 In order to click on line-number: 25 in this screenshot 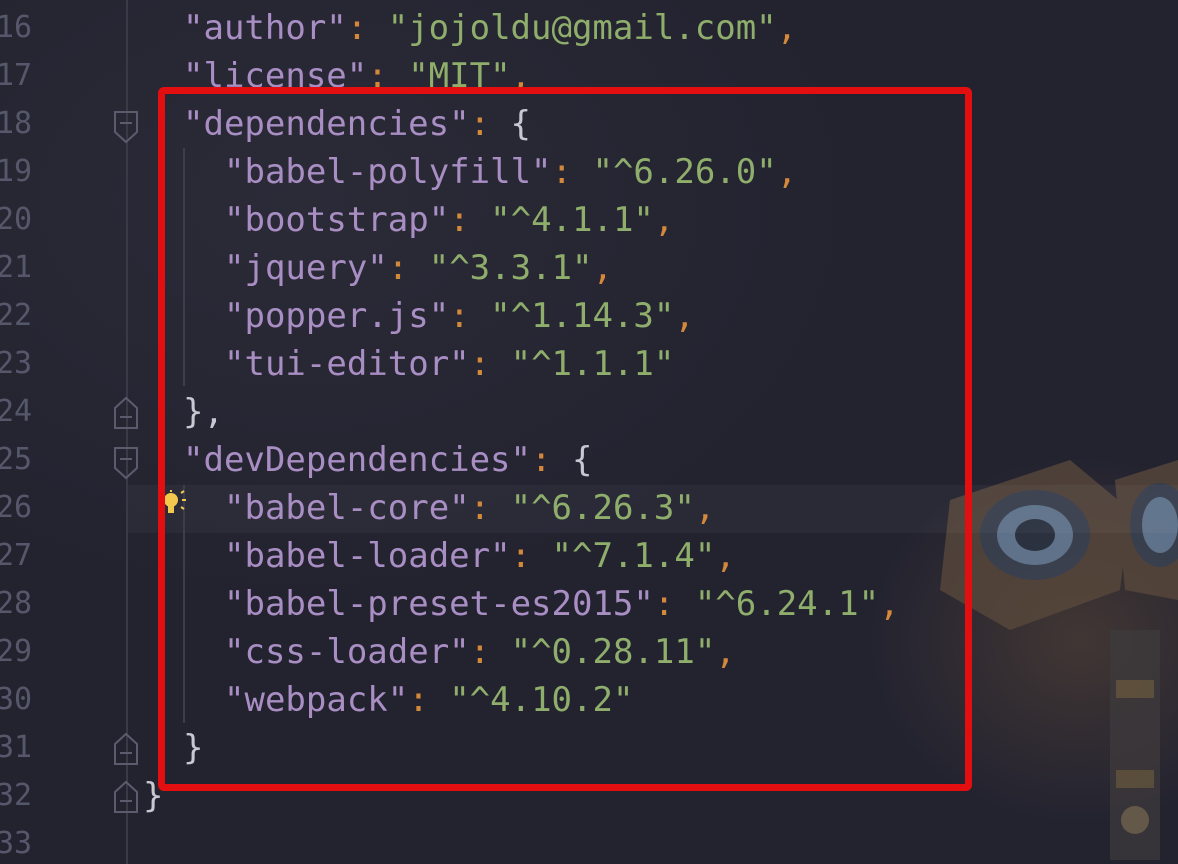, I will do `click(16, 459)`.